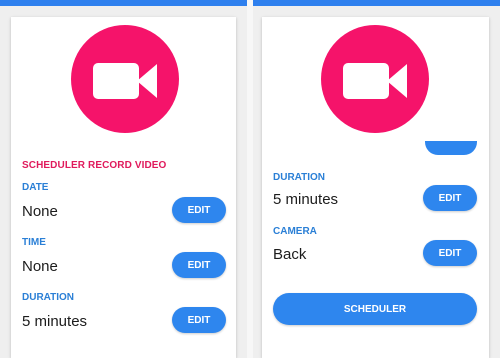  I want to click on camera-value: Back, so click(290, 254).